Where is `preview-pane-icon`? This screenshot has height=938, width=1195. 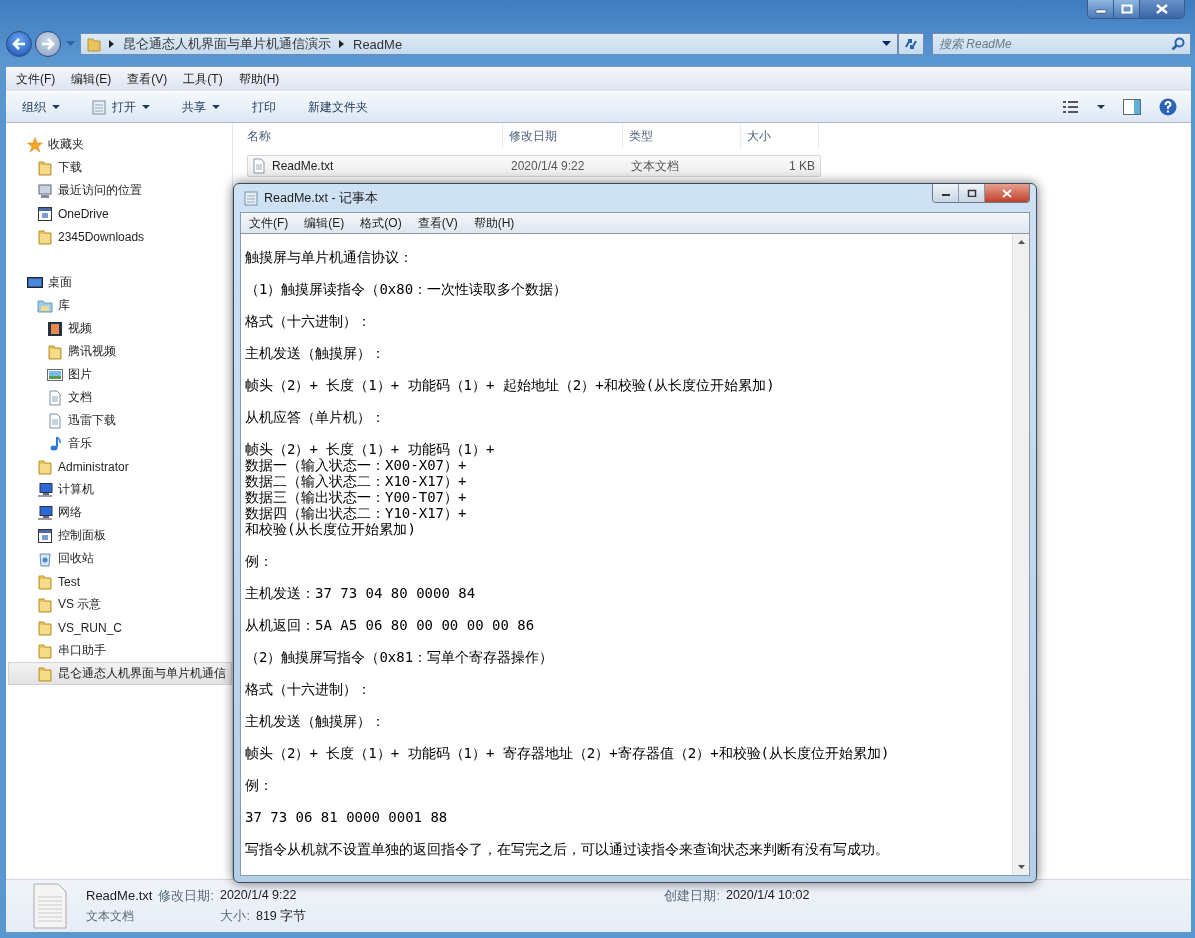 preview-pane-icon is located at coordinates (1132, 107).